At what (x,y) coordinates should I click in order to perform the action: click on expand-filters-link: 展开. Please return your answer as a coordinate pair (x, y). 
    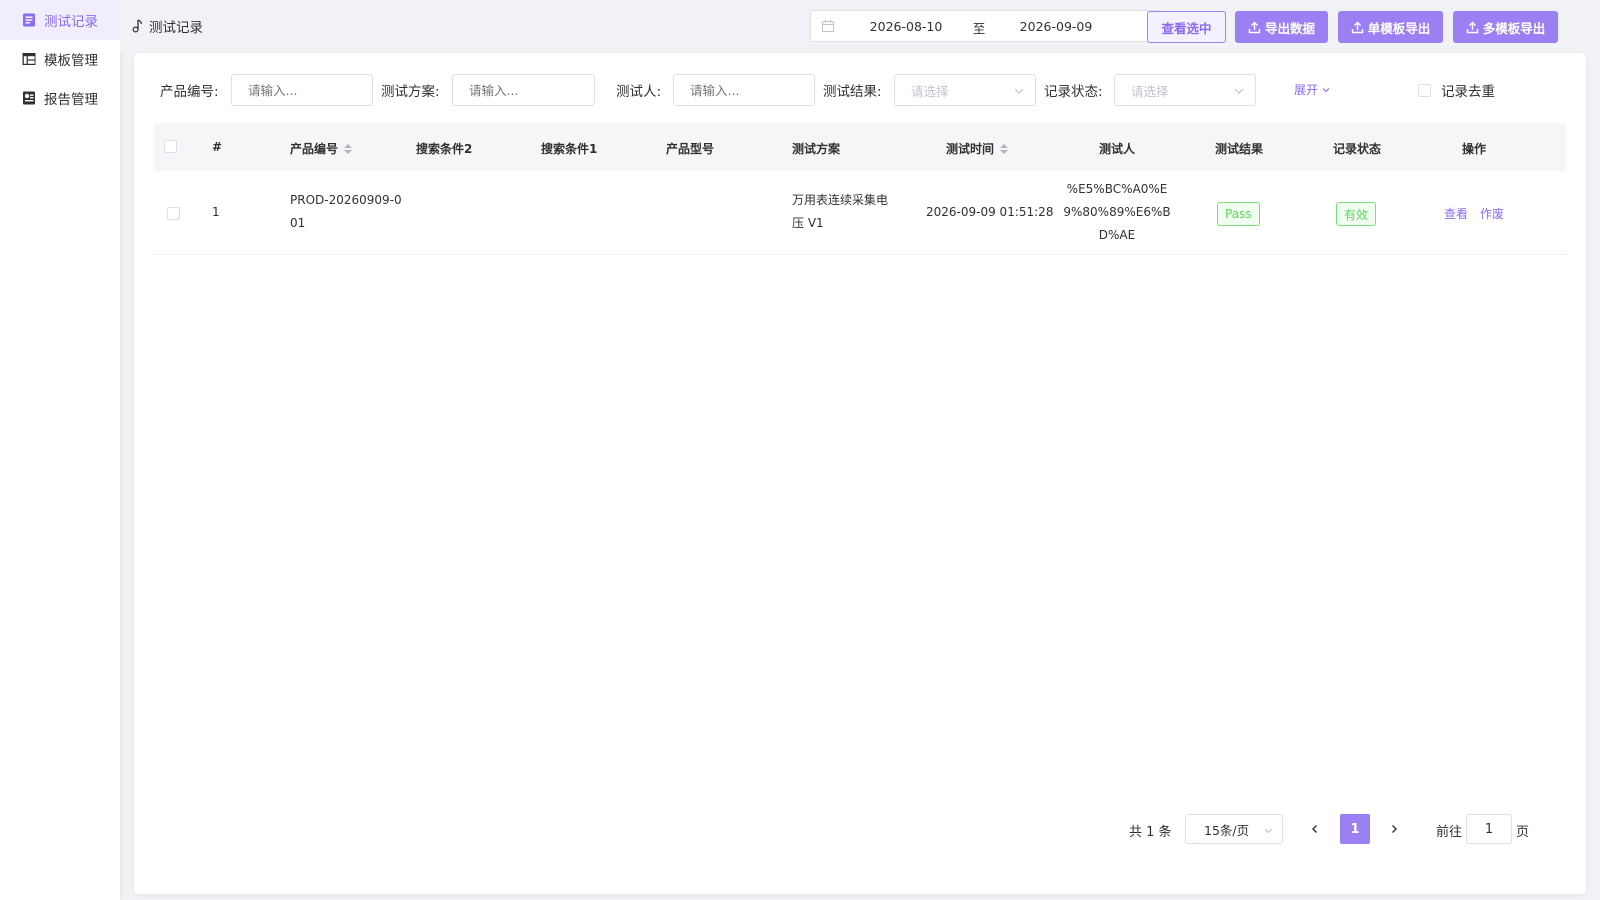
    Looking at the image, I should click on (1312, 89).